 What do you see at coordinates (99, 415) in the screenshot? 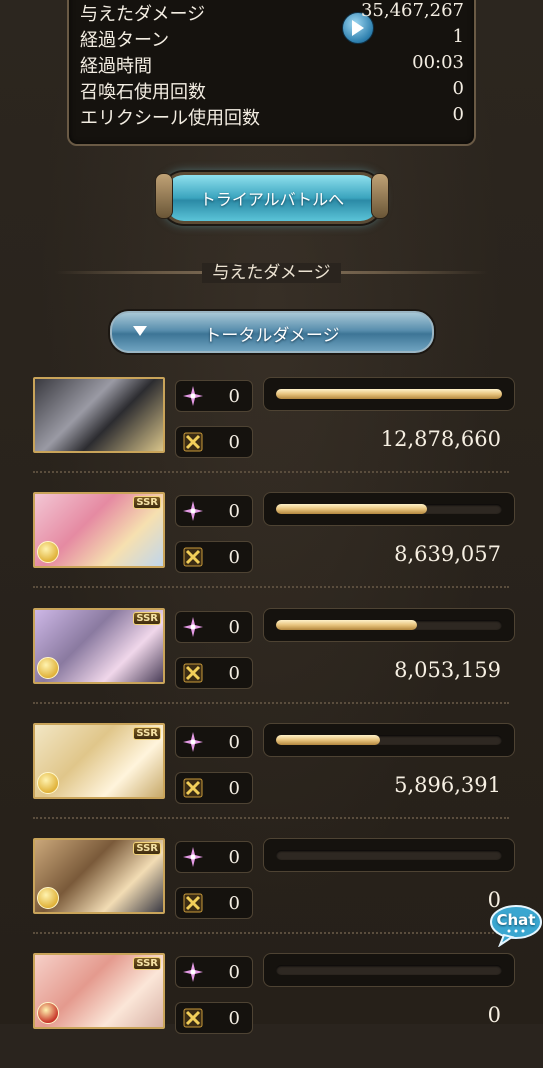
I see `character-portrait` at bounding box center [99, 415].